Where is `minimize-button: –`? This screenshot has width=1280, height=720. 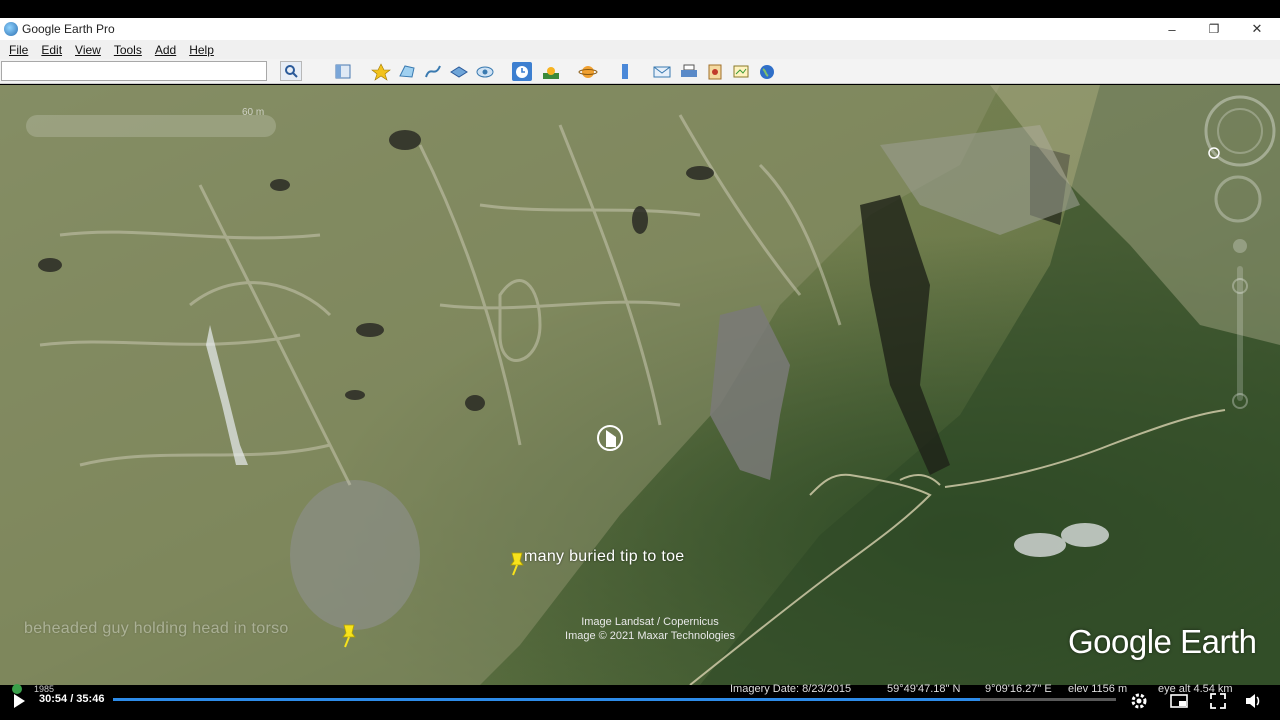
minimize-button: – is located at coordinates (1172, 29).